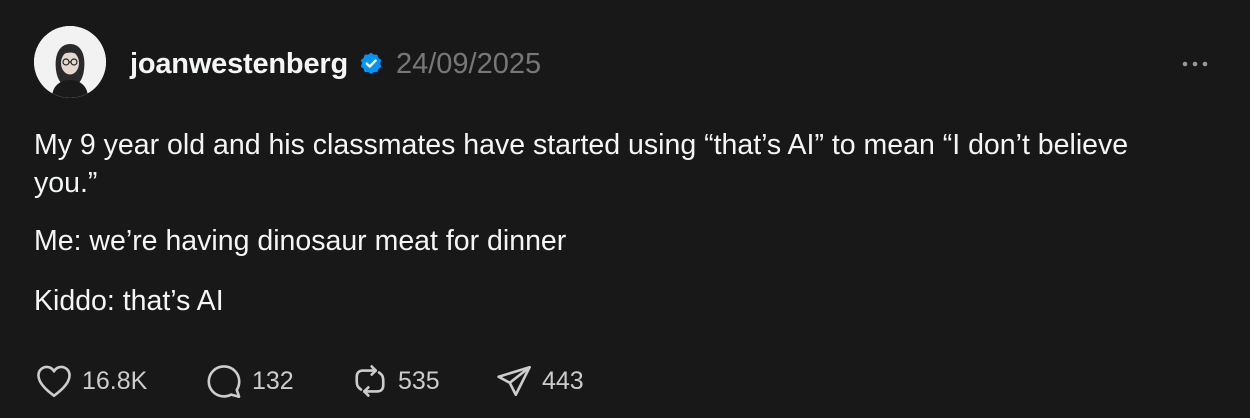 The image size is (1250, 418). I want to click on verified-badge-icon, so click(371, 64).